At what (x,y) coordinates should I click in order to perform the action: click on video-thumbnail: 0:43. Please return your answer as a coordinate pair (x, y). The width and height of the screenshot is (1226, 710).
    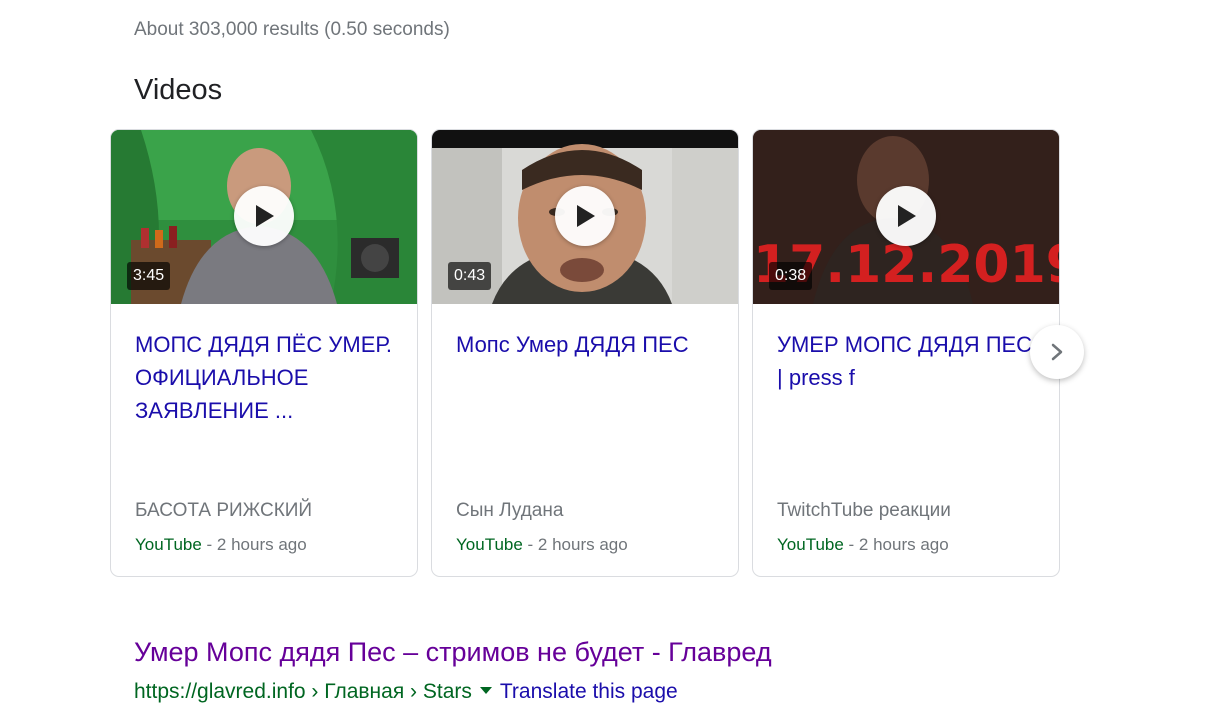
    Looking at the image, I should click on (585, 217).